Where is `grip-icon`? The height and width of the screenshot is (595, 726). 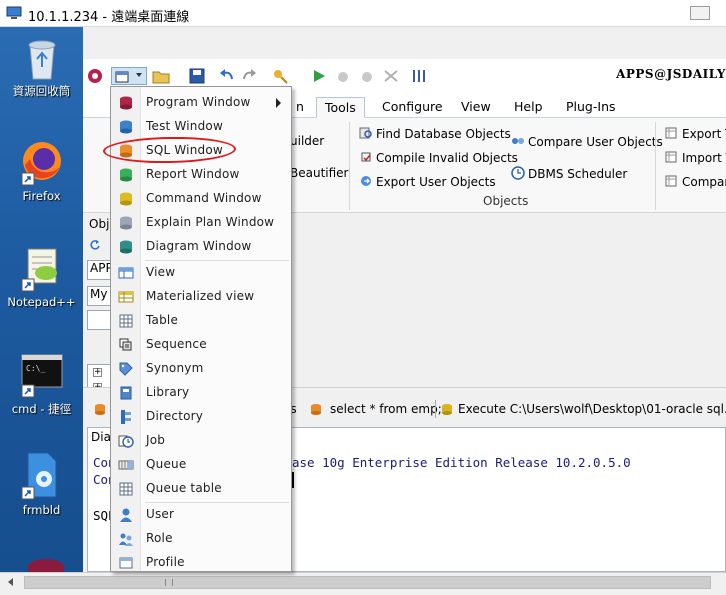
grip-icon is located at coordinates (169, 582).